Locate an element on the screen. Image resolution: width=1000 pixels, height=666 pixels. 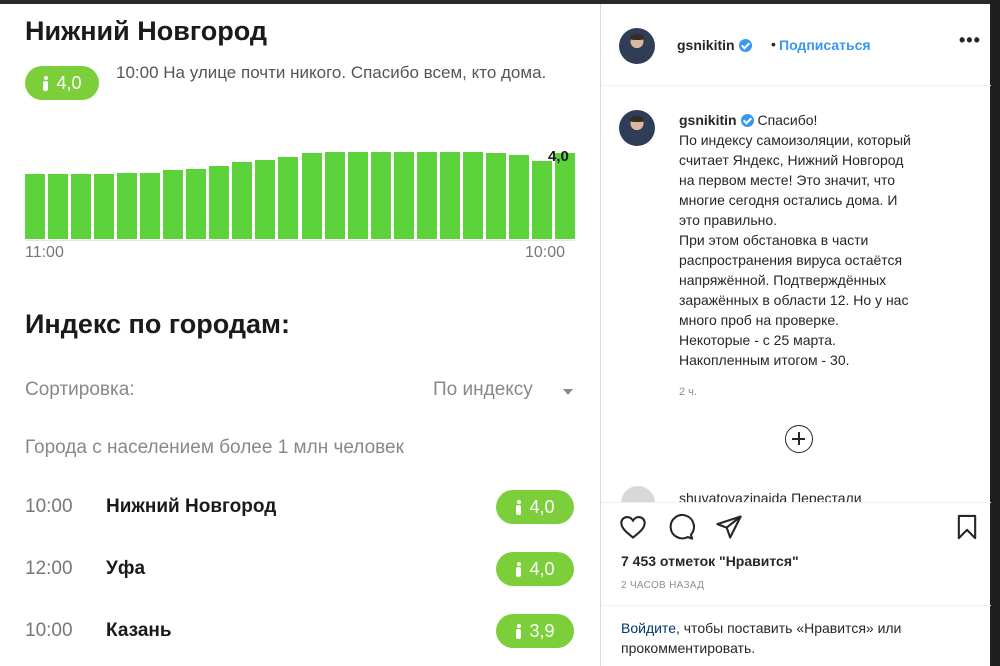
author-link: gsnikitin is located at coordinates (714, 46).